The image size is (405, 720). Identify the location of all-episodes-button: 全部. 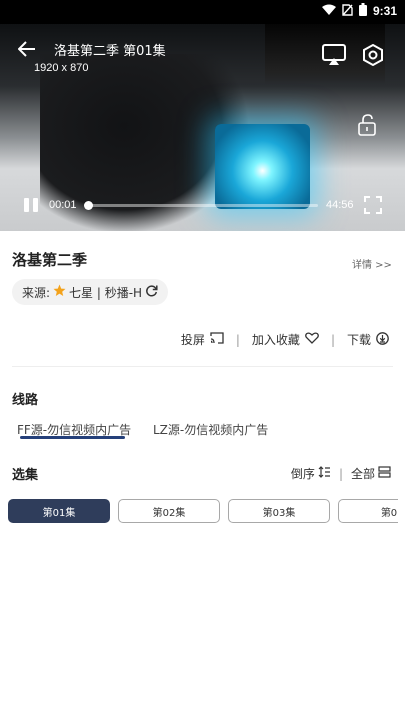
(371, 473).